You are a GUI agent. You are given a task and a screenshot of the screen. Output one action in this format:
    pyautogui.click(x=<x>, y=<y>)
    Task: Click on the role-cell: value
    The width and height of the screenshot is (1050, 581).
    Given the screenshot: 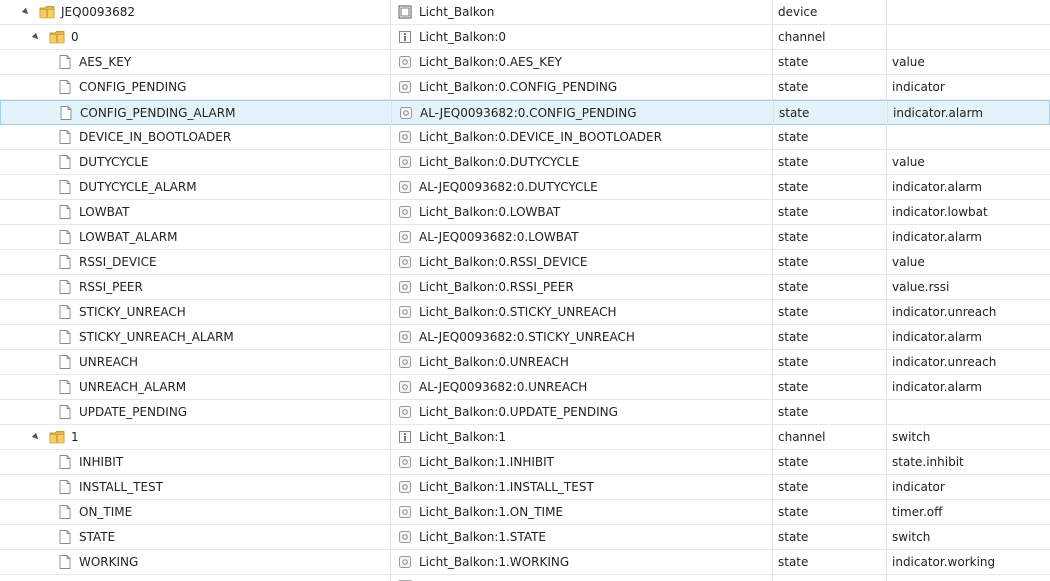 What is the action you would take?
    pyautogui.click(x=968, y=162)
    